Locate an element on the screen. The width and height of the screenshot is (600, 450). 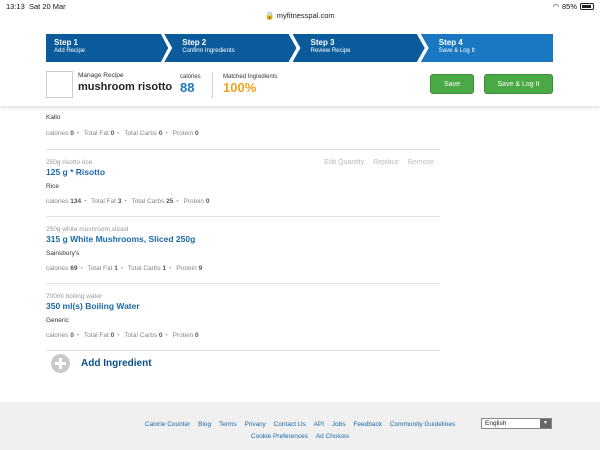
footer-link-contact-us: Contact Us is located at coordinates (290, 424).